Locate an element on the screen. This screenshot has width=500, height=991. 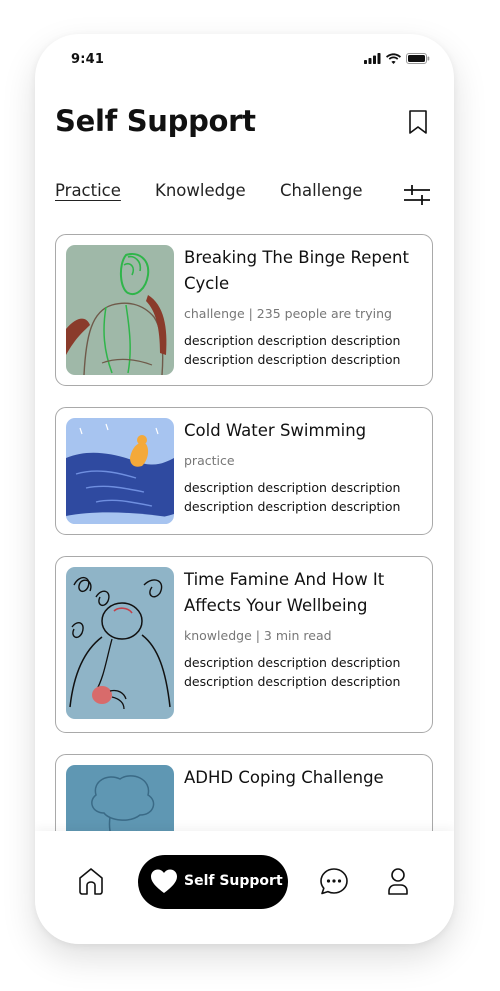
bookmark-button is located at coordinates (418, 122).